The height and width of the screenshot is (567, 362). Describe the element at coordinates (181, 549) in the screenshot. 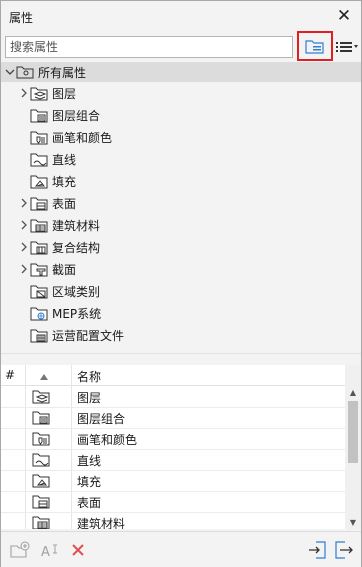

I see `bottom-toolbar: A` at that location.